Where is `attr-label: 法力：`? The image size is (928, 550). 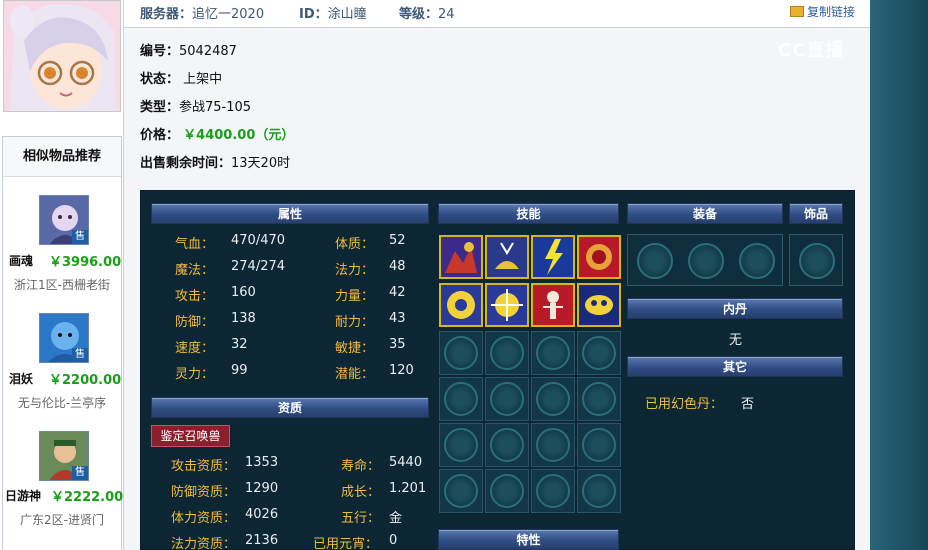
attr-label: 法力： is located at coordinates (355, 270).